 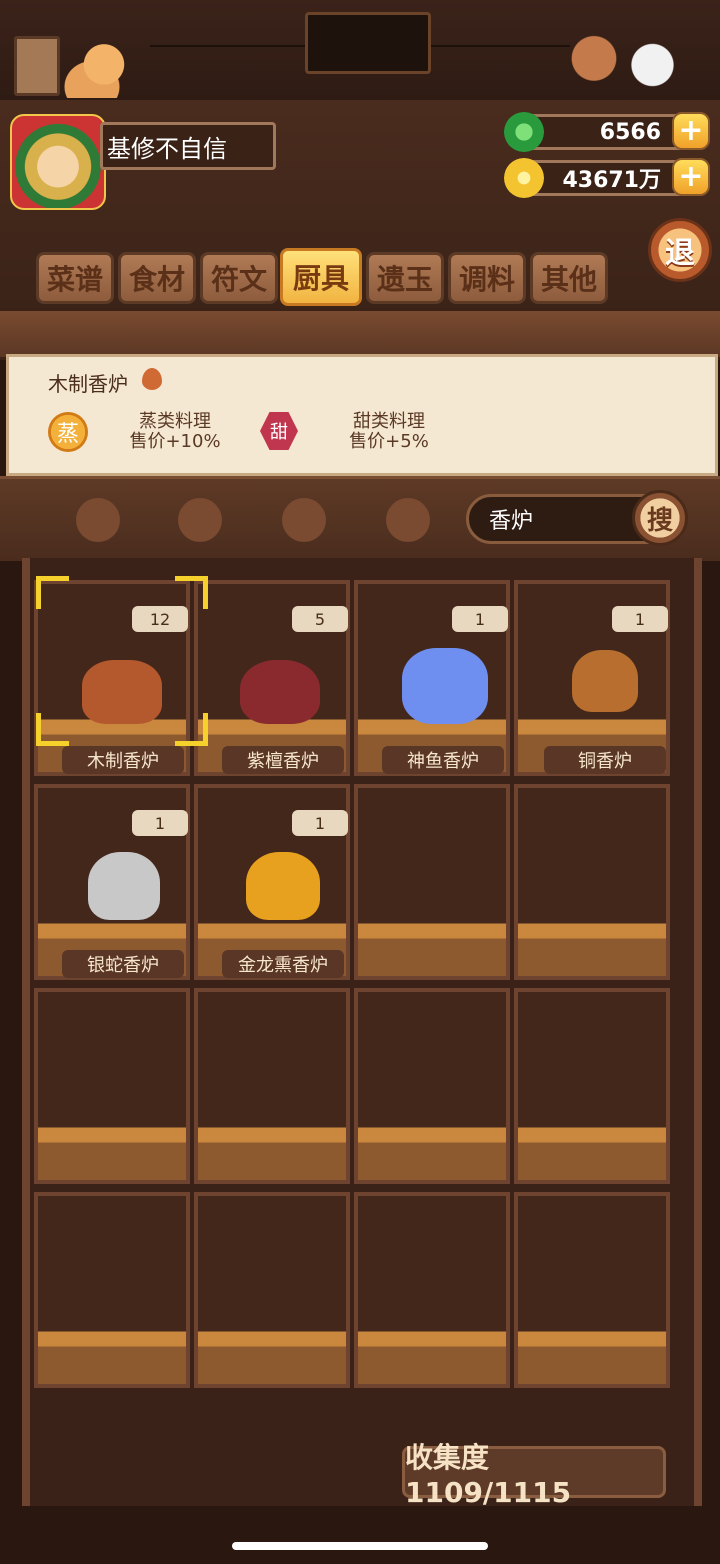 I want to click on silver-snake-incense-burner-icon, so click(x=124, y=886).